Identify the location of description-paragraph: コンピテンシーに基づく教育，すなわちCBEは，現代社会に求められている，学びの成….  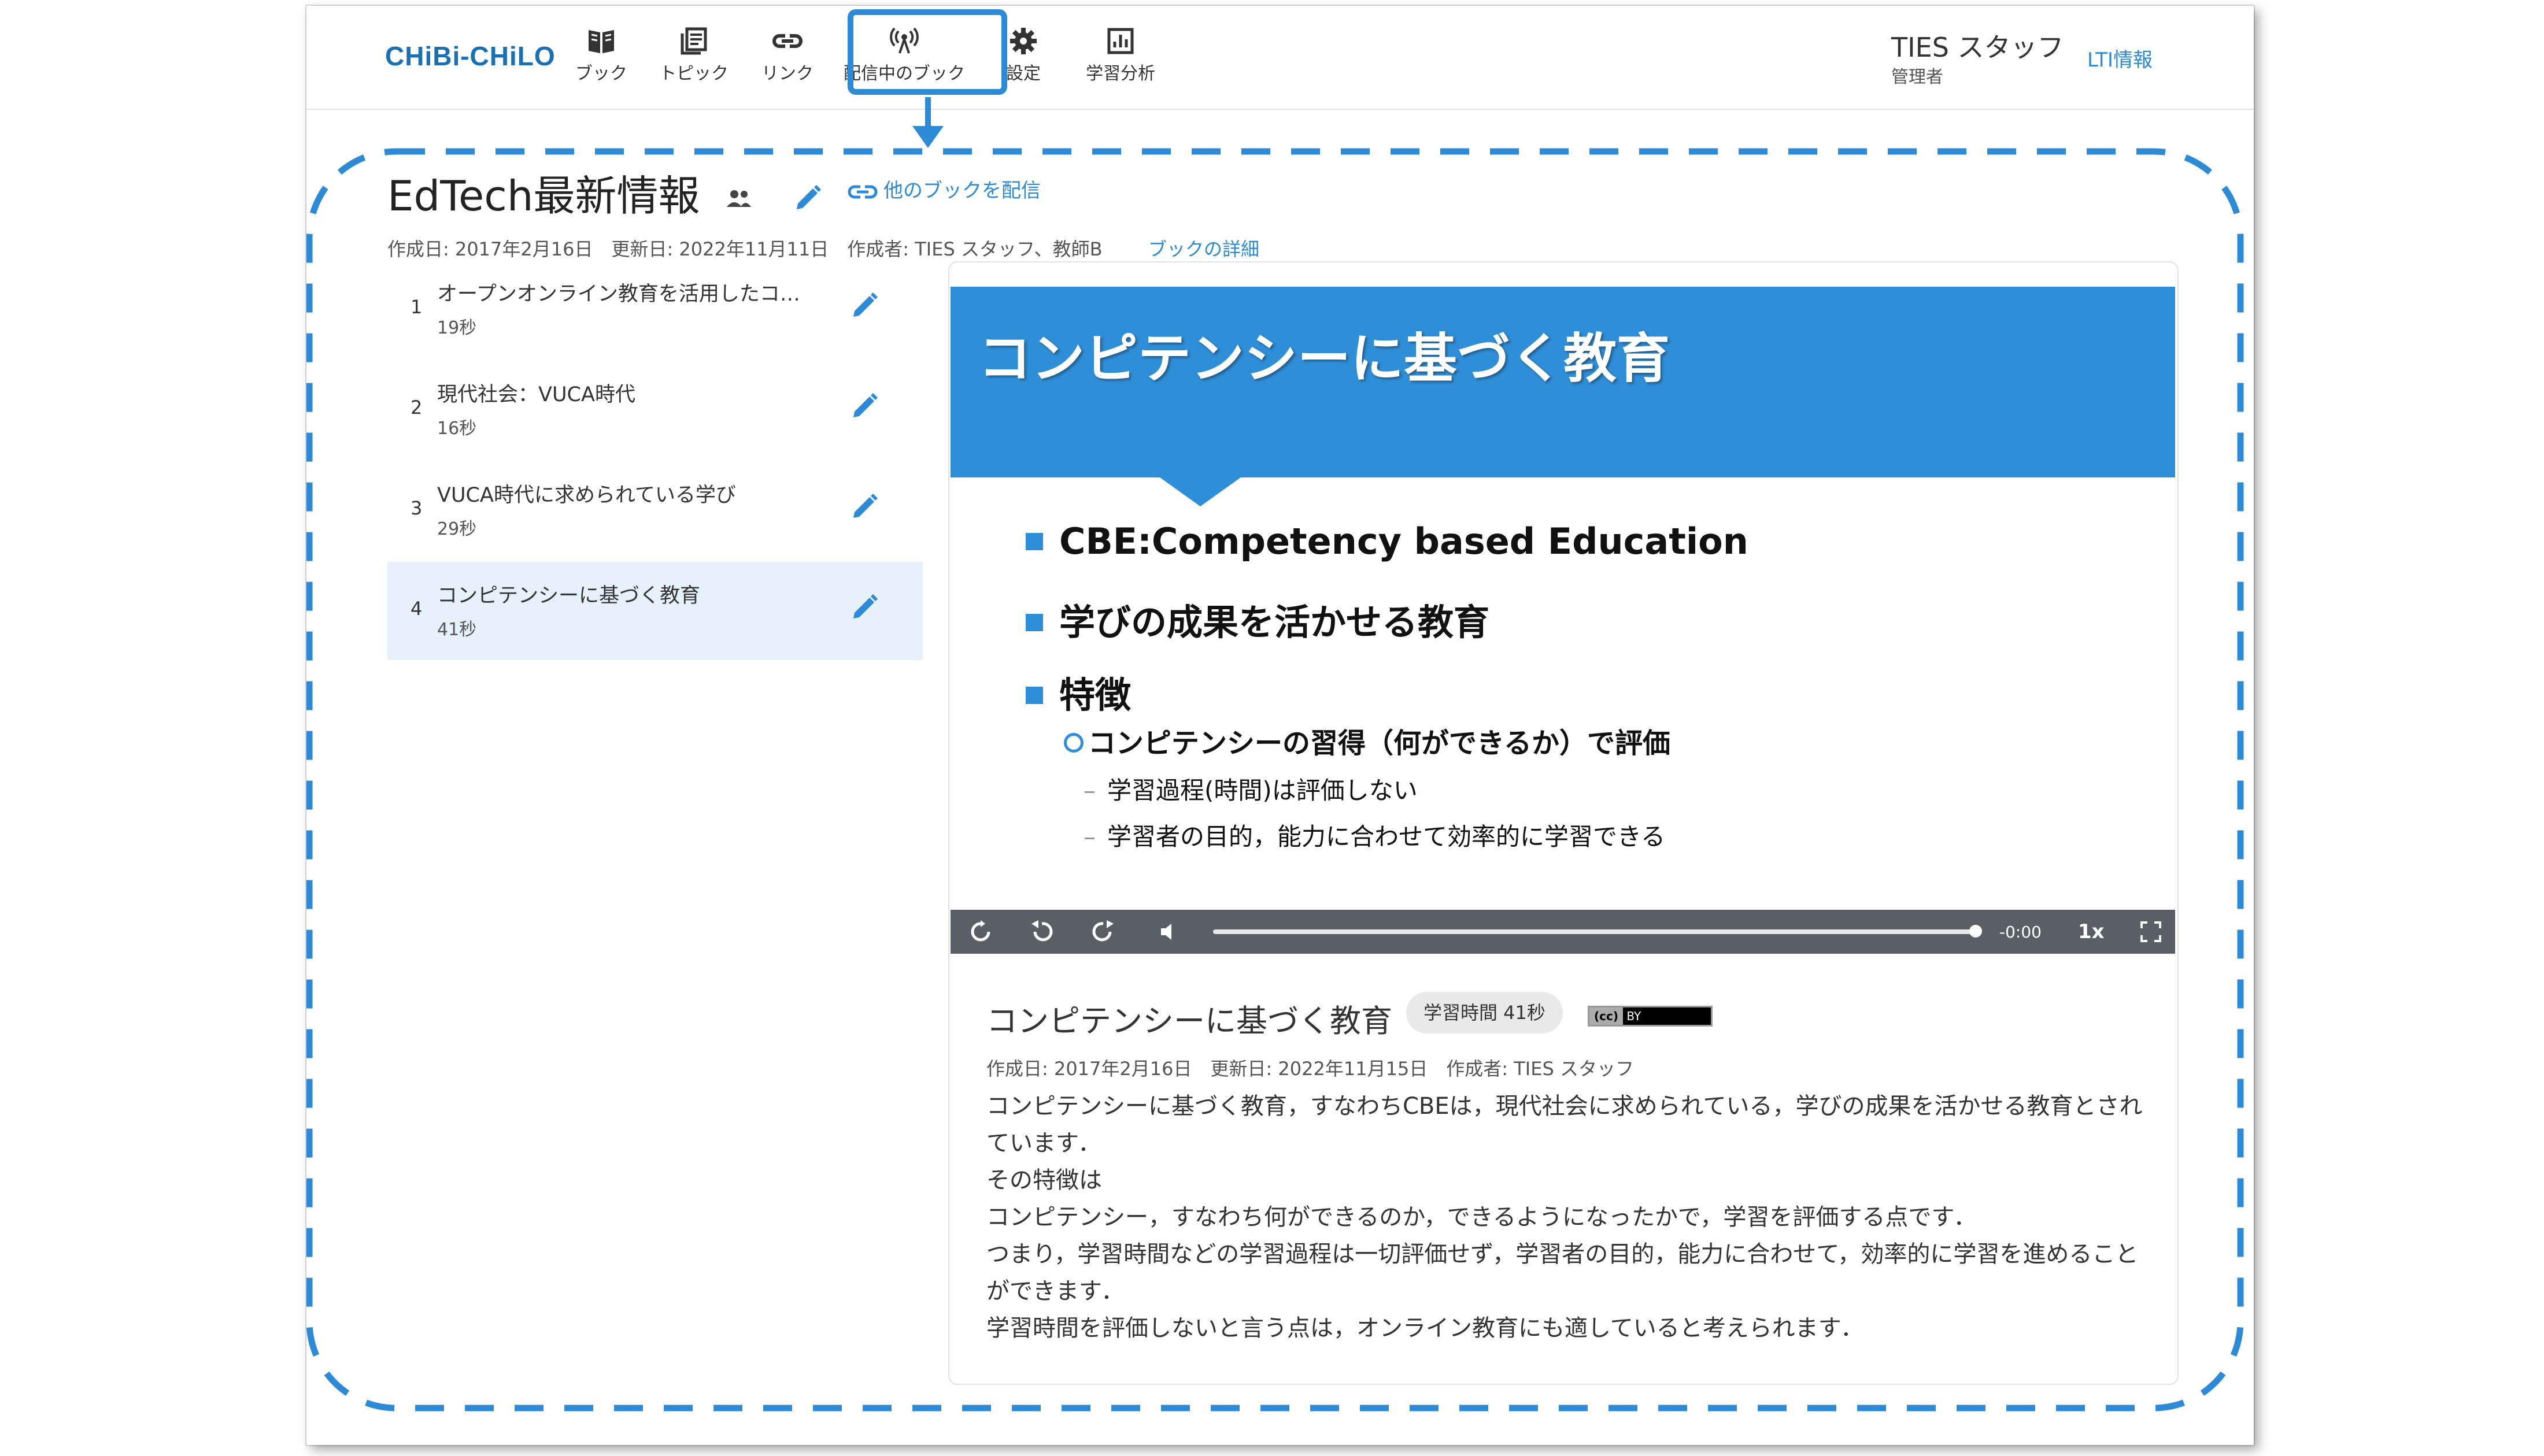
(1564, 1125).